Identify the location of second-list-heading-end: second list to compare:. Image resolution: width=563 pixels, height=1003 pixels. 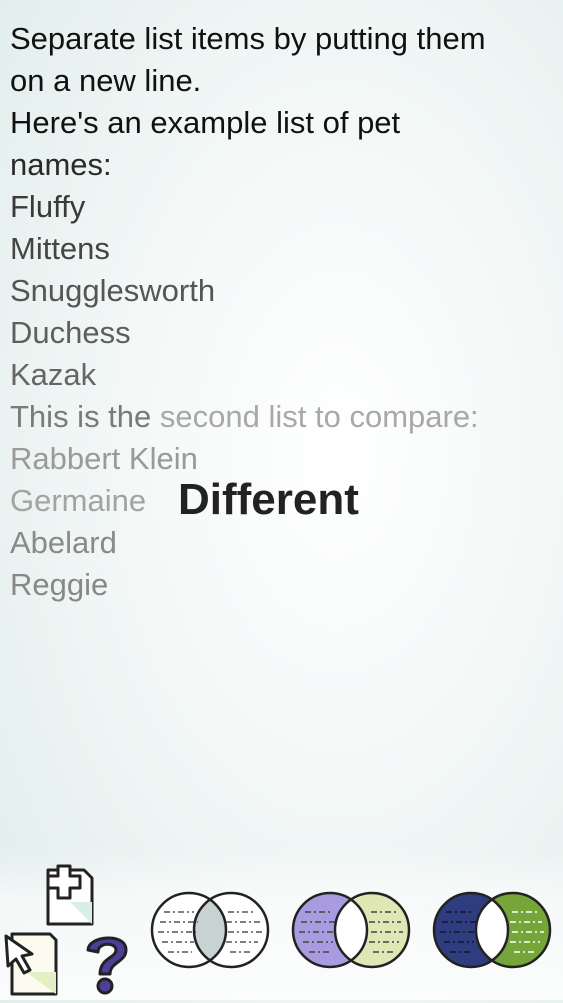
(319, 416).